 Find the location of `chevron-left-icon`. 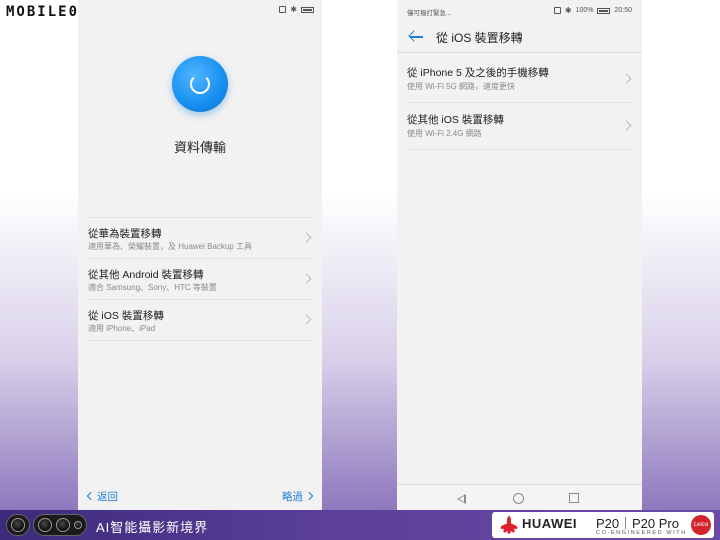

chevron-left-icon is located at coordinates (91, 496).